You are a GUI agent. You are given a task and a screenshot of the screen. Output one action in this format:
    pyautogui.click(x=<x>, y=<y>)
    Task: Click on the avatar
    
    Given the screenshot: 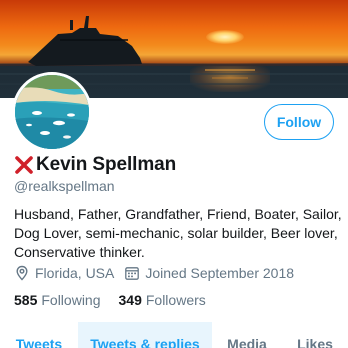 What is the action you would take?
    pyautogui.click(x=52, y=112)
    